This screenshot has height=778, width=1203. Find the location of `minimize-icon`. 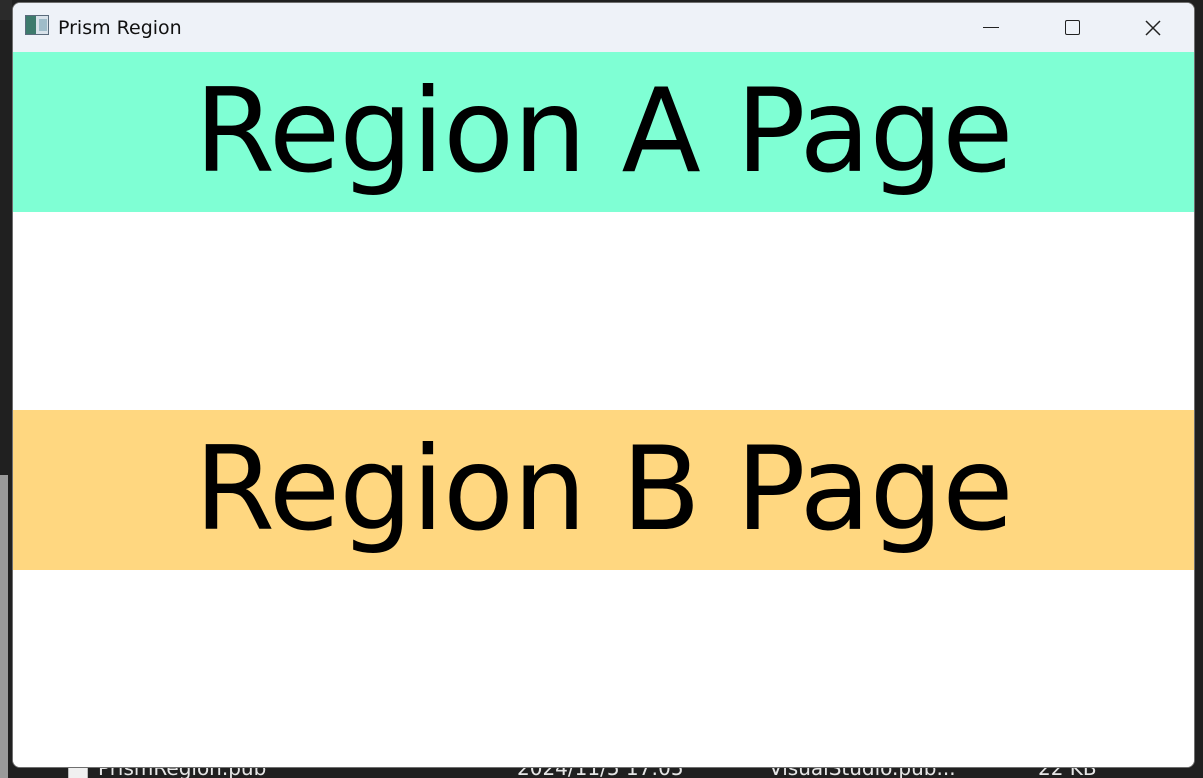

minimize-icon is located at coordinates (991, 27).